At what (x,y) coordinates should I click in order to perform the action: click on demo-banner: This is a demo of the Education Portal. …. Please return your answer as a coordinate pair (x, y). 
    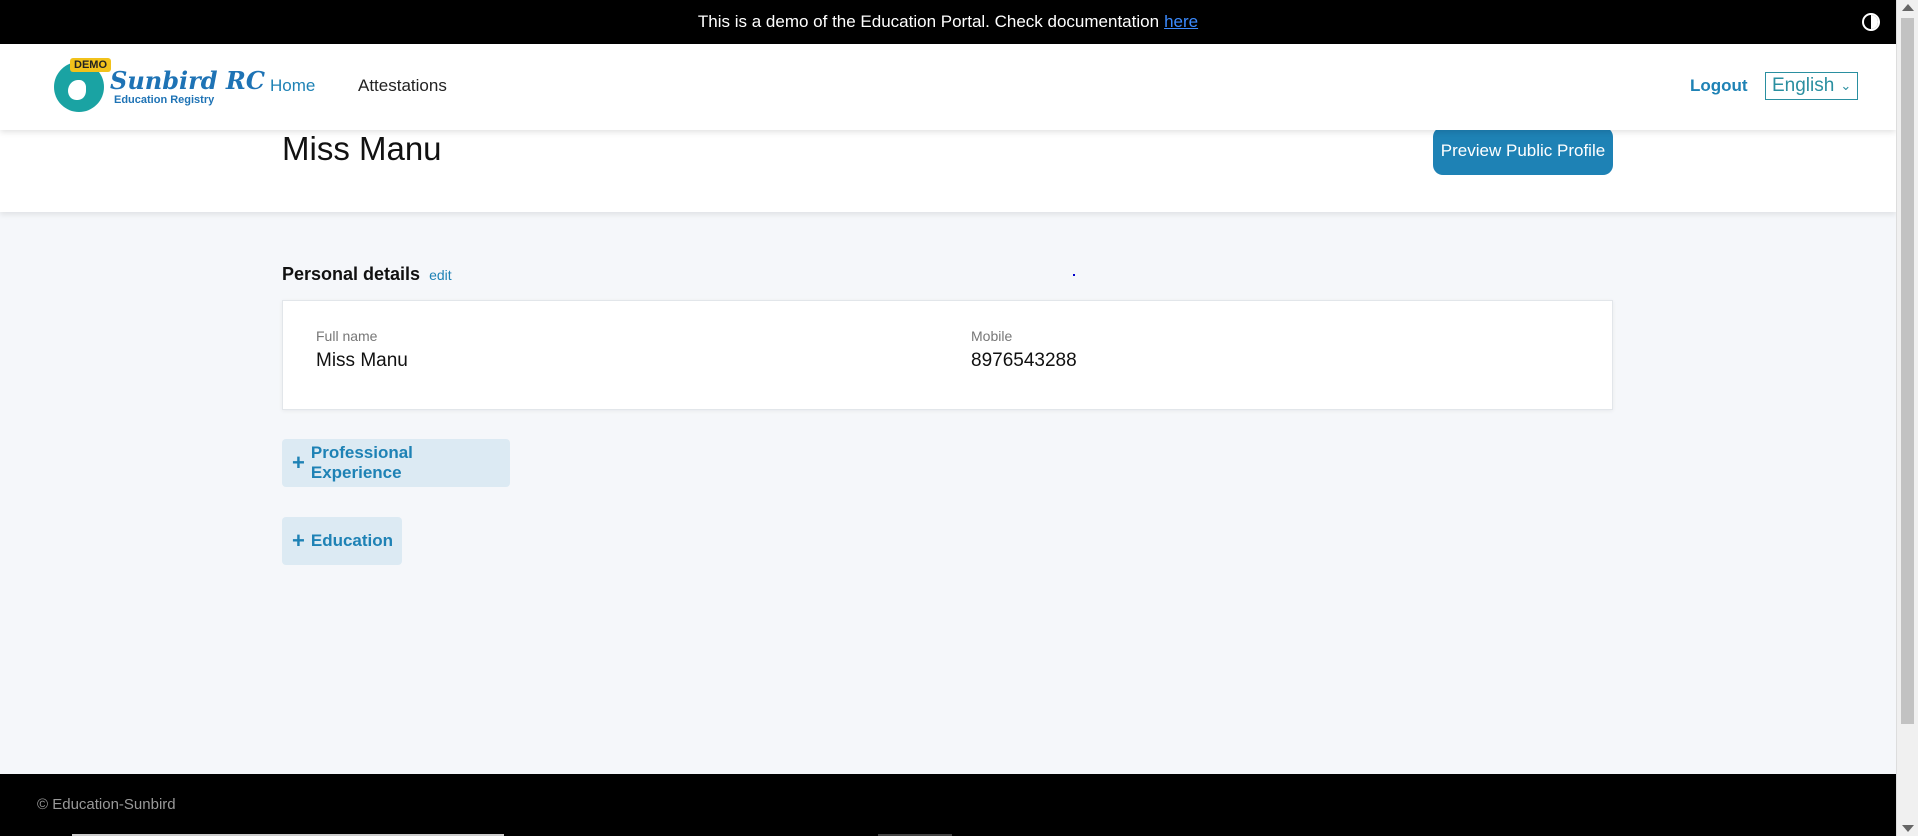
    Looking at the image, I should click on (948, 22).